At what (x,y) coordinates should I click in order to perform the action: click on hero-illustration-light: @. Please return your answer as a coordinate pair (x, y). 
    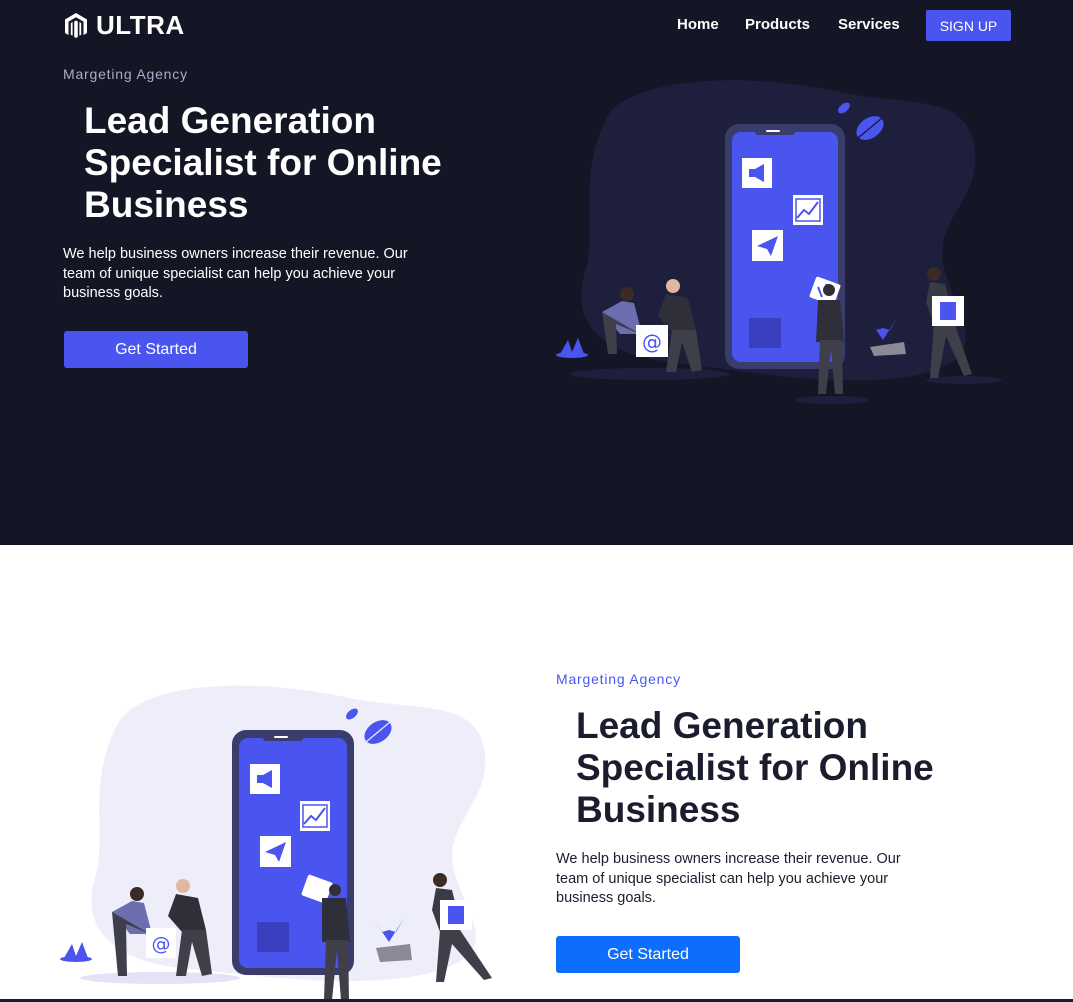
    Looking at the image, I should click on (276, 842).